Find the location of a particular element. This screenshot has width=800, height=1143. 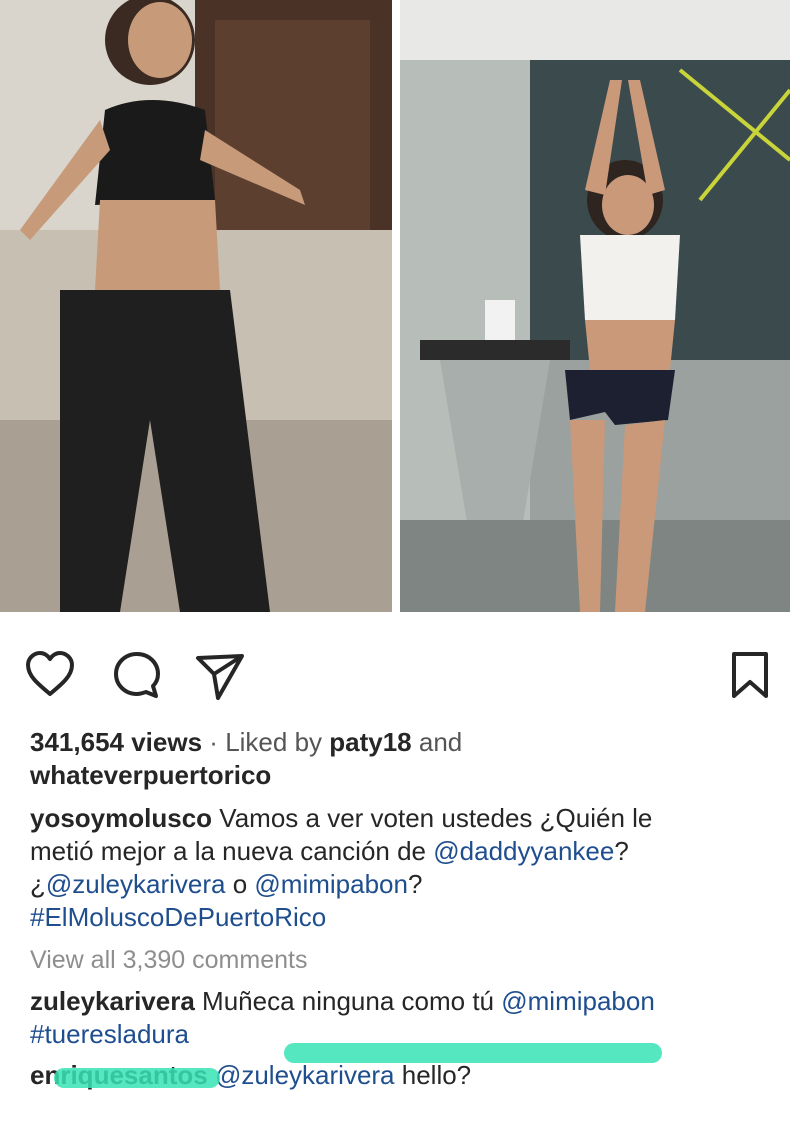

comment-1-mention: @mimipabon is located at coordinates (578, 1001).